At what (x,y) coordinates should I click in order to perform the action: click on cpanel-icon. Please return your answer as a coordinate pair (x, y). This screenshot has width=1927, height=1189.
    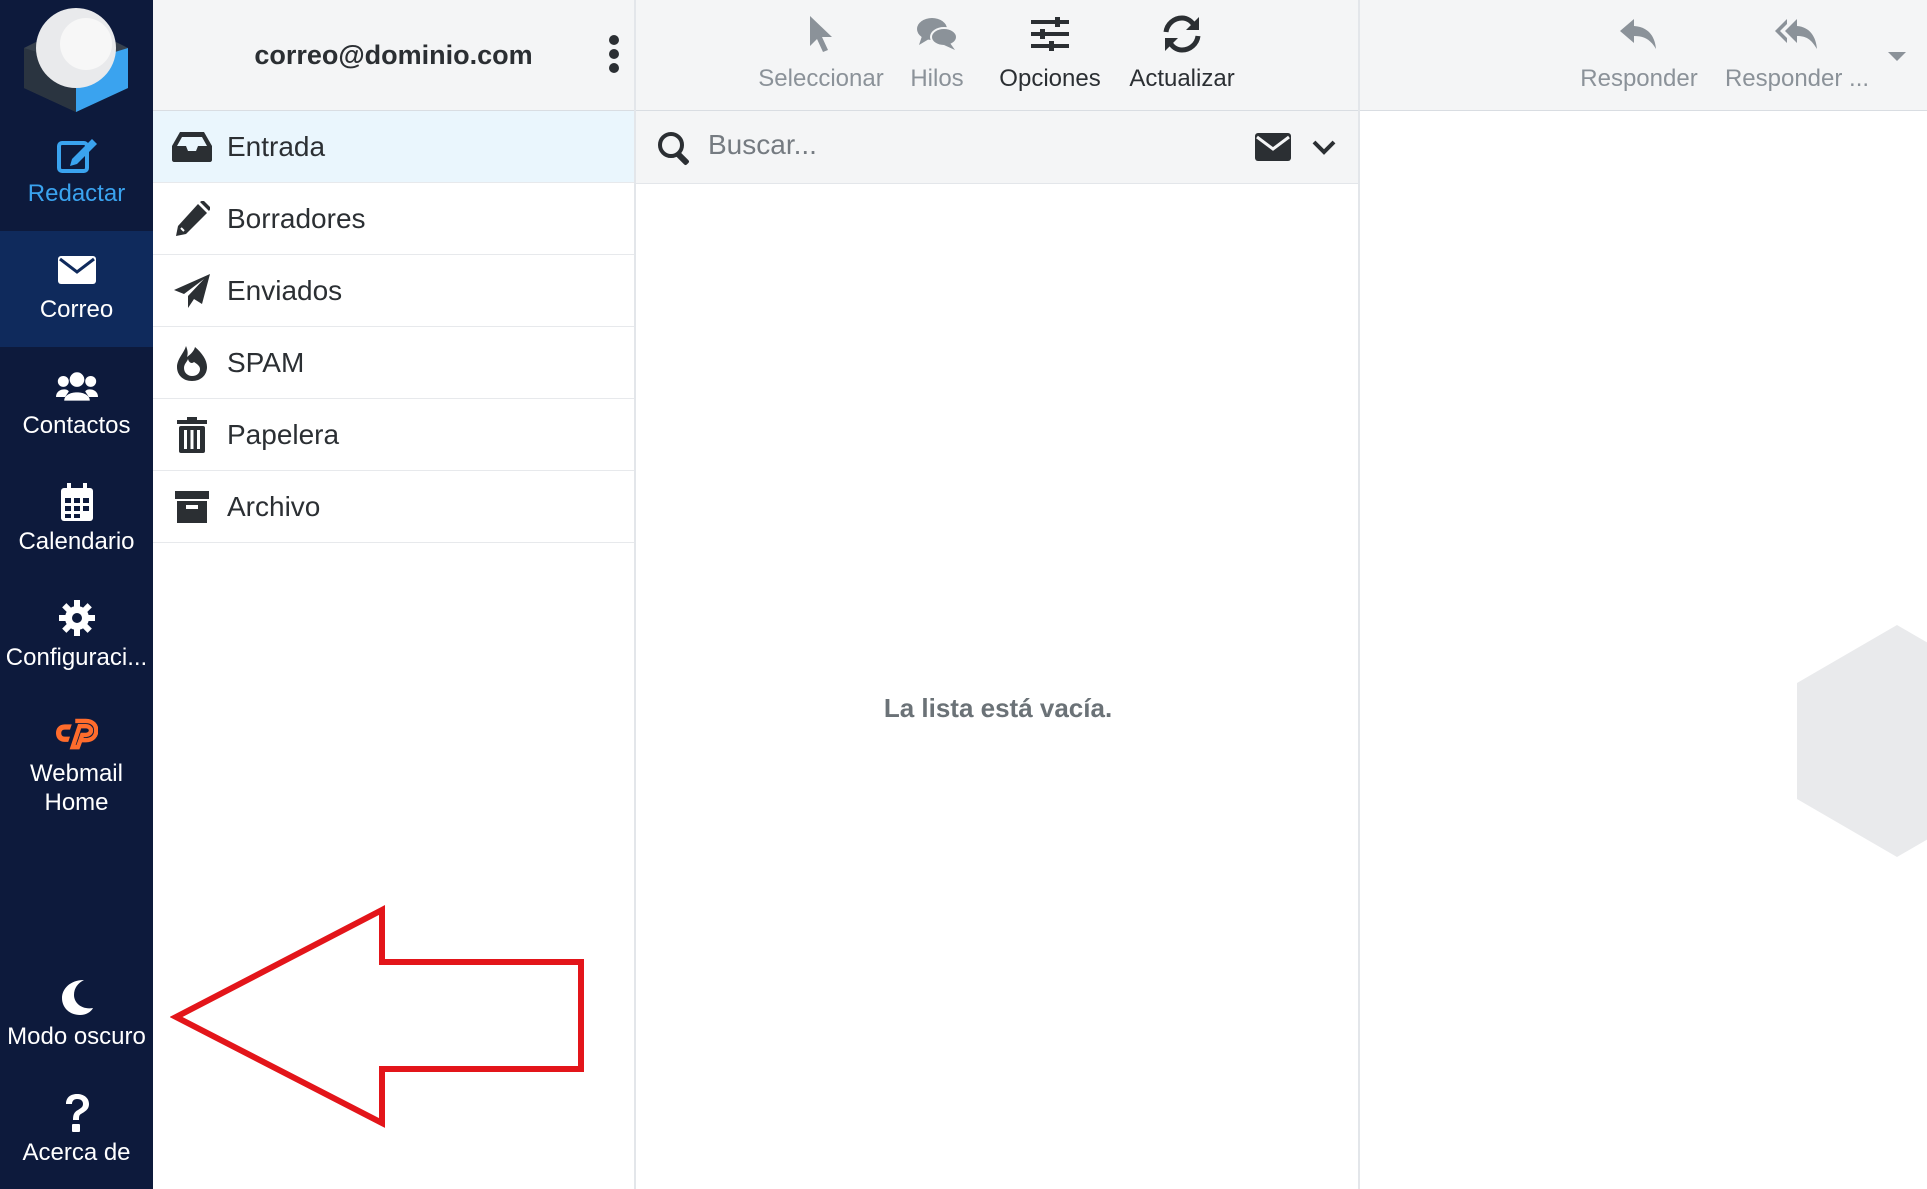
    Looking at the image, I should click on (76, 734).